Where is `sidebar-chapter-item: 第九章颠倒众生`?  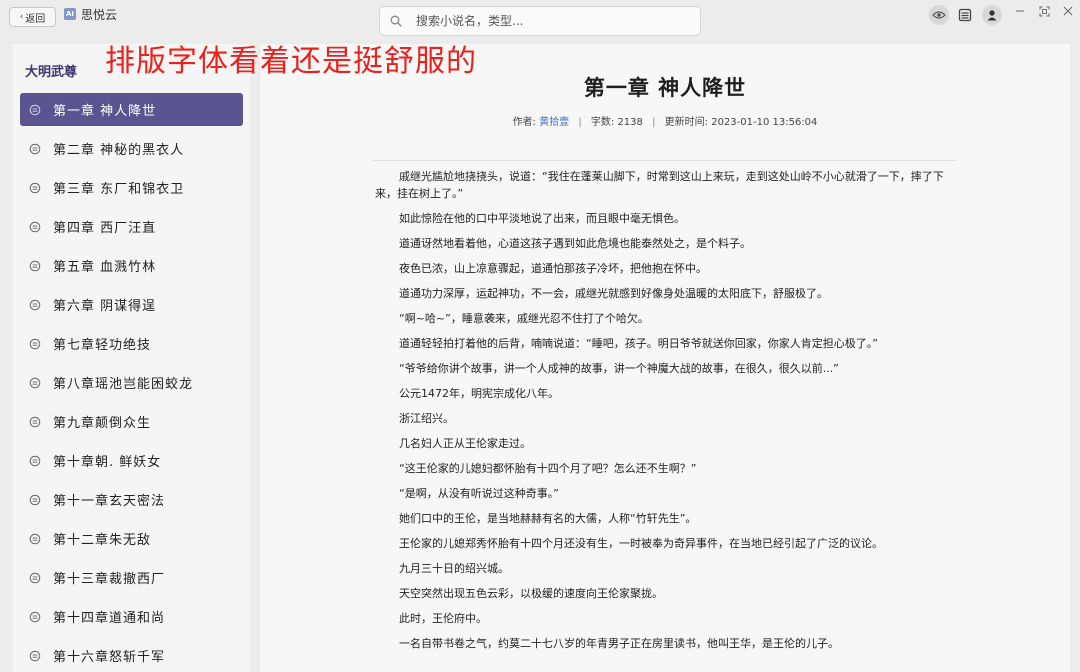 sidebar-chapter-item: 第九章颠倒众生 is located at coordinates (131, 421).